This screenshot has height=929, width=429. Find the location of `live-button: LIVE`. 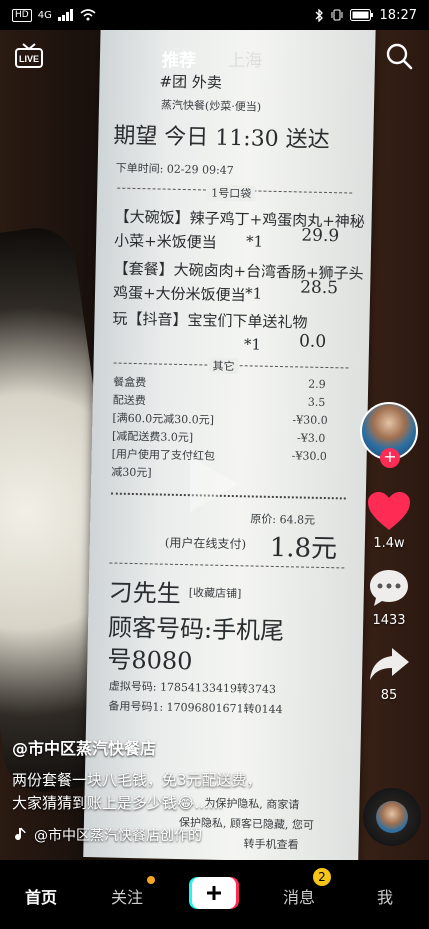

live-button: LIVE is located at coordinates (30, 58).